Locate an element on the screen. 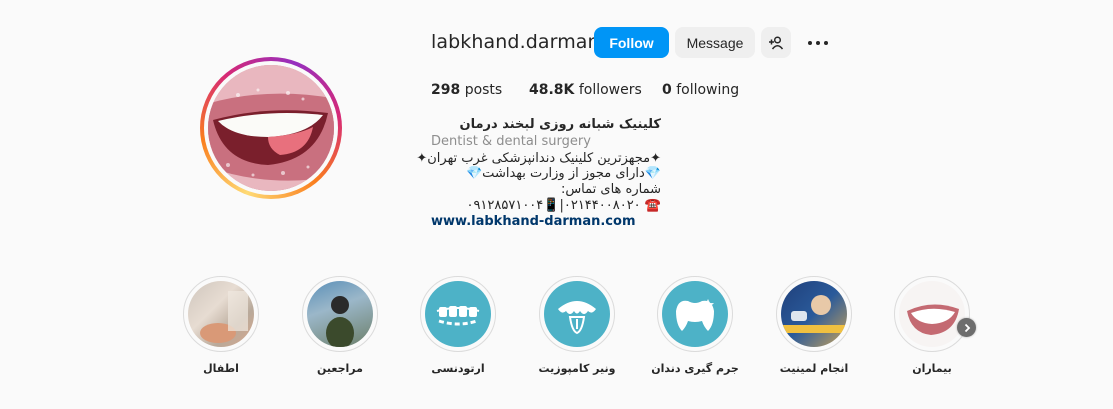  highlight-label: بیماران is located at coordinates (932, 368).